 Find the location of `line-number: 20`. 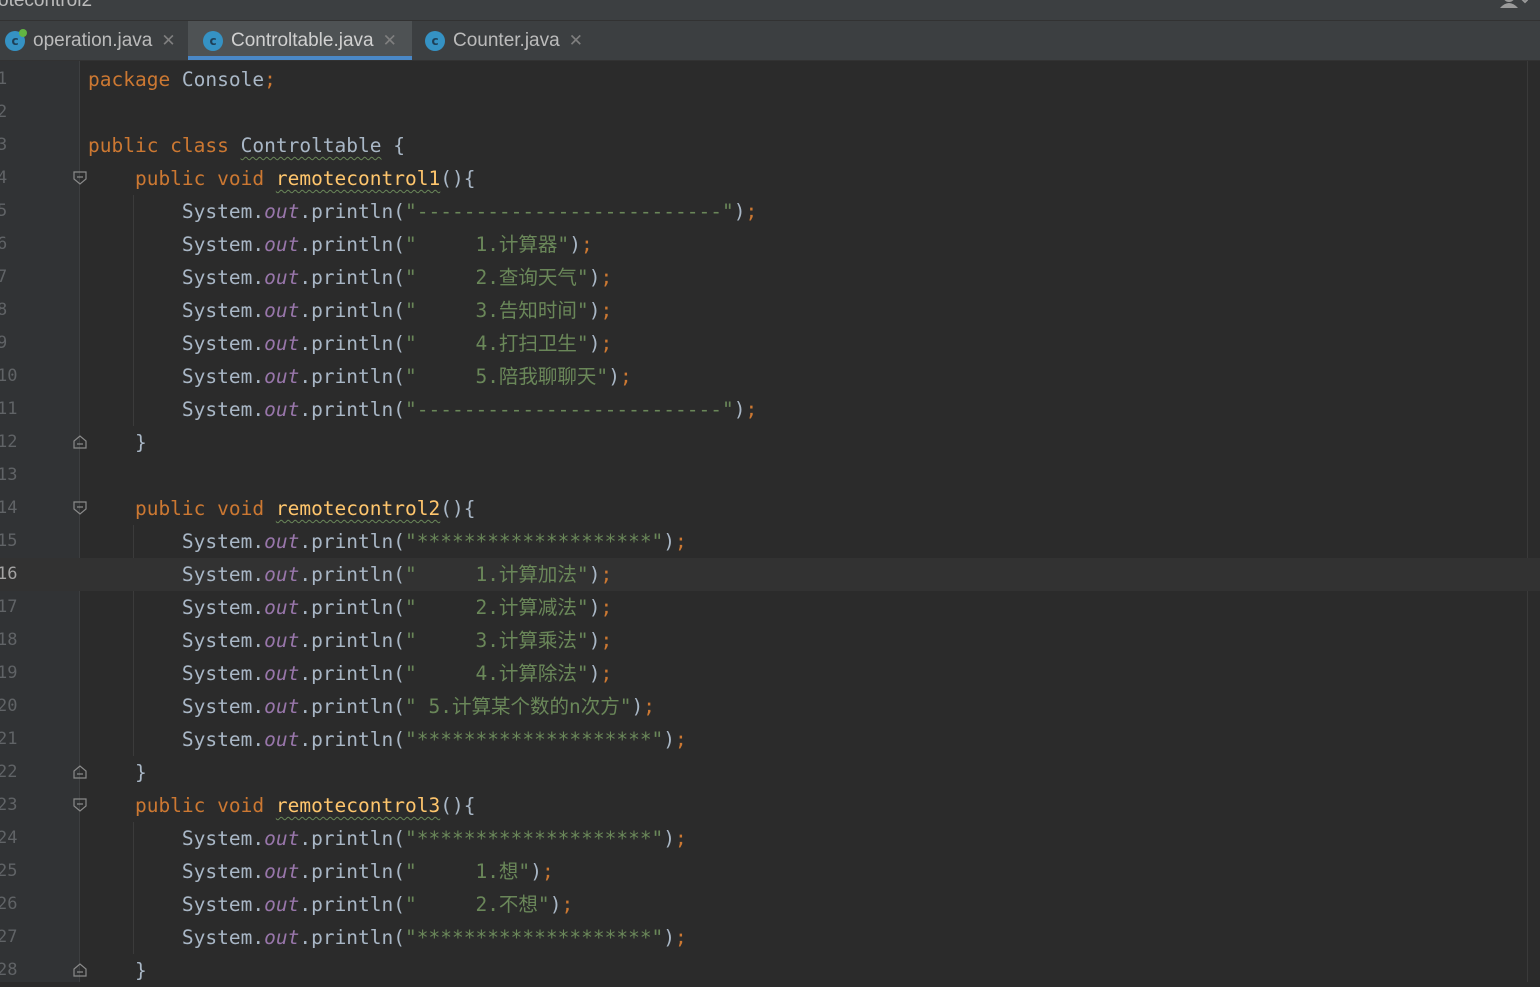

line-number: 20 is located at coordinates (18, 706).